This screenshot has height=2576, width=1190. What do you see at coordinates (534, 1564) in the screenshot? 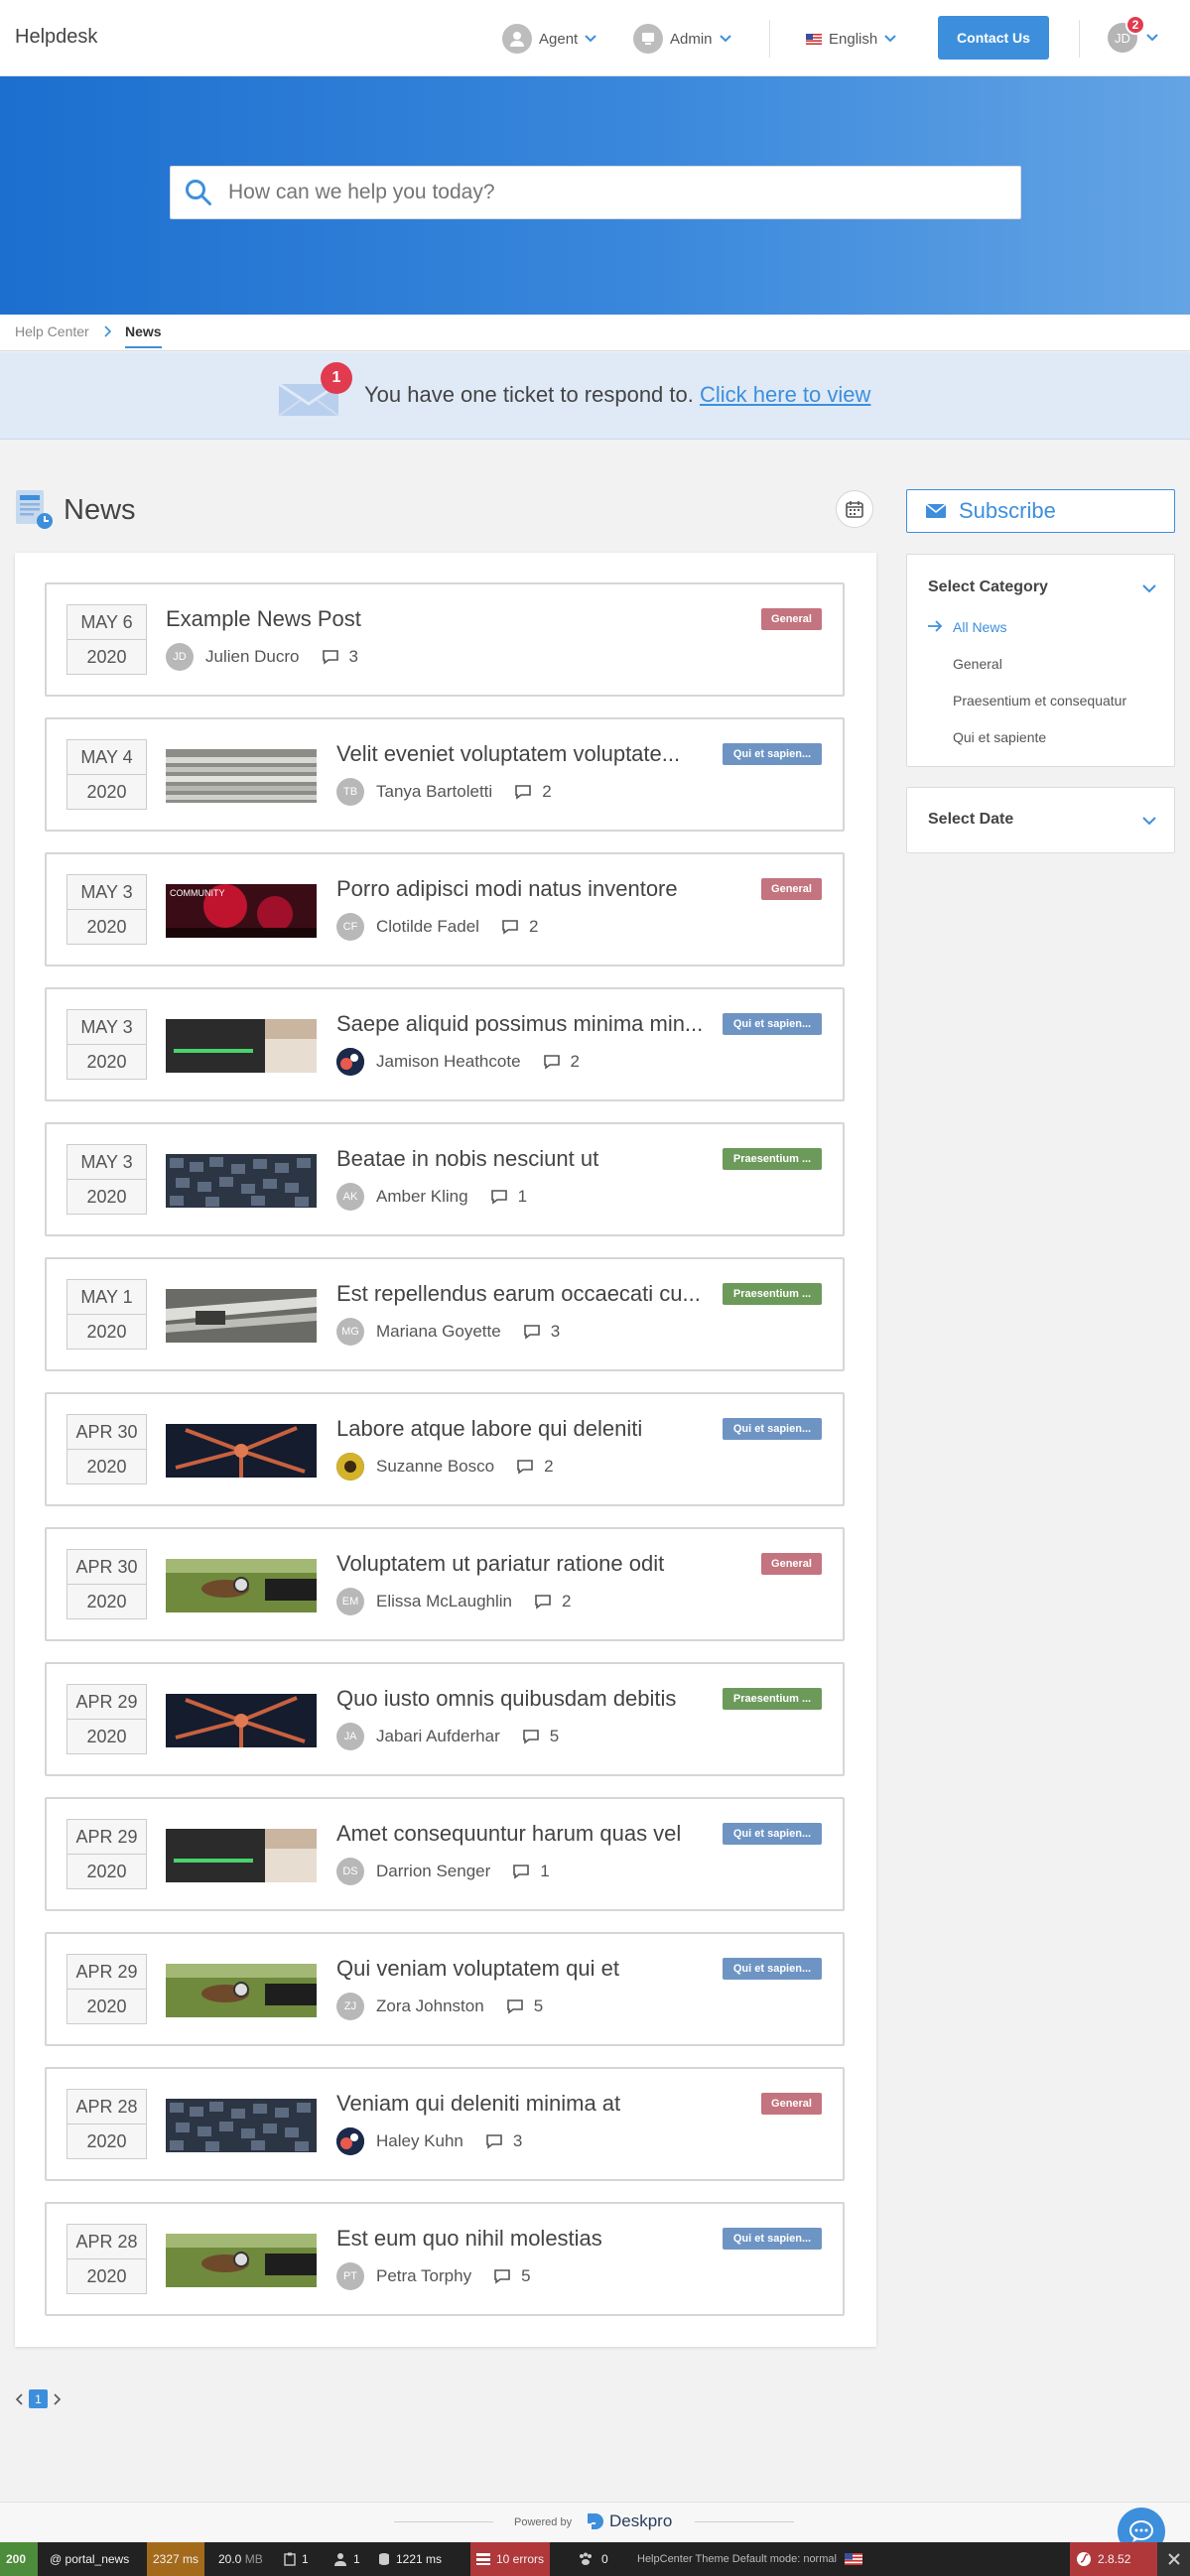
I see `post-title: Voluptatem ut pariatur ratione odit` at bounding box center [534, 1564].